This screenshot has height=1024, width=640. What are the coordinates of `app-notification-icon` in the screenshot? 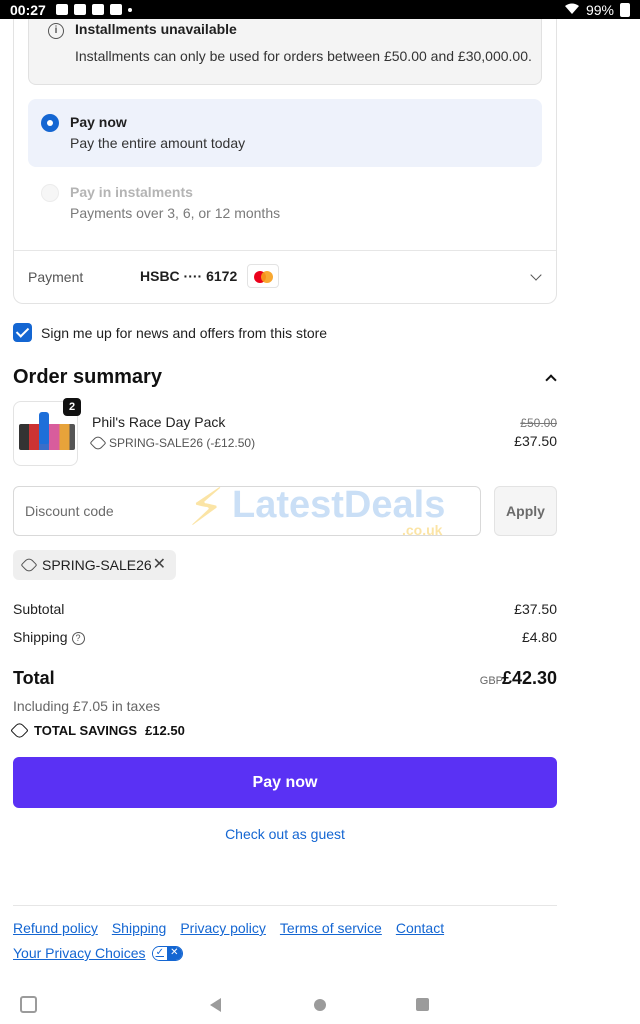 It's located at (115, 9).